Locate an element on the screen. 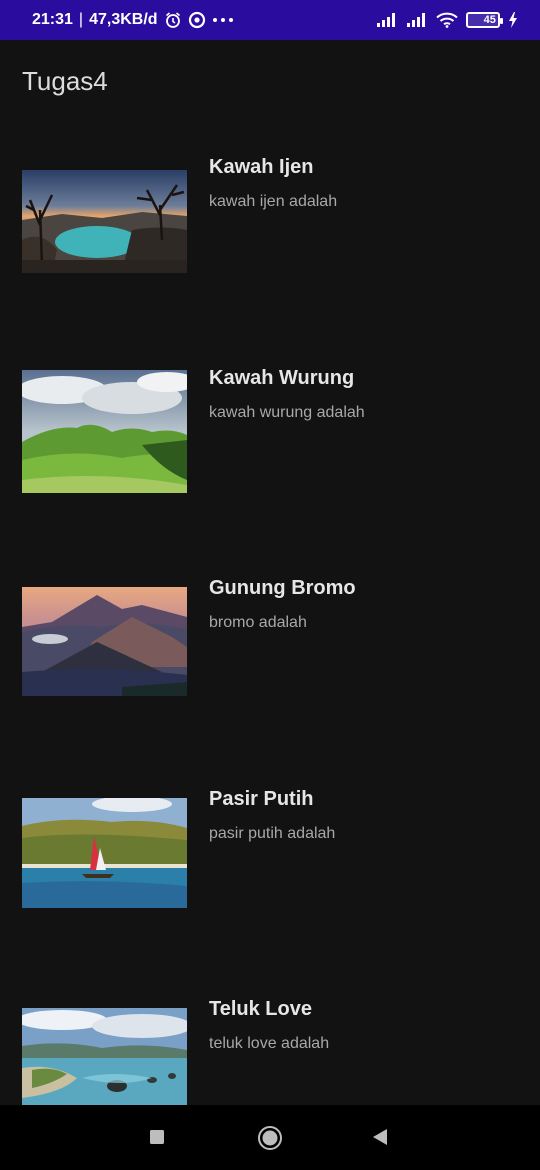  status-right: 45 is located at coordinates (447, 20).